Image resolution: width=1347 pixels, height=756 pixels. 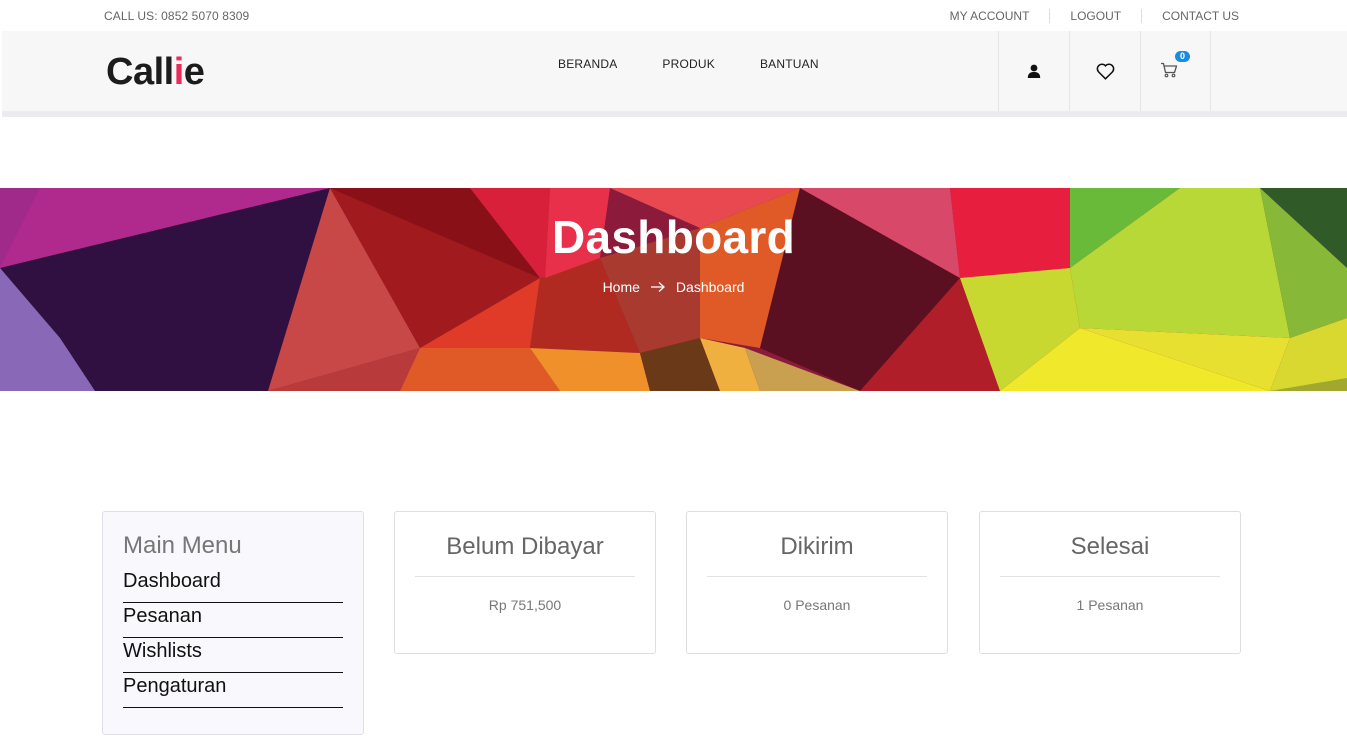 I want to click on hero-title: Dashboard, so click(x=673, y=237).